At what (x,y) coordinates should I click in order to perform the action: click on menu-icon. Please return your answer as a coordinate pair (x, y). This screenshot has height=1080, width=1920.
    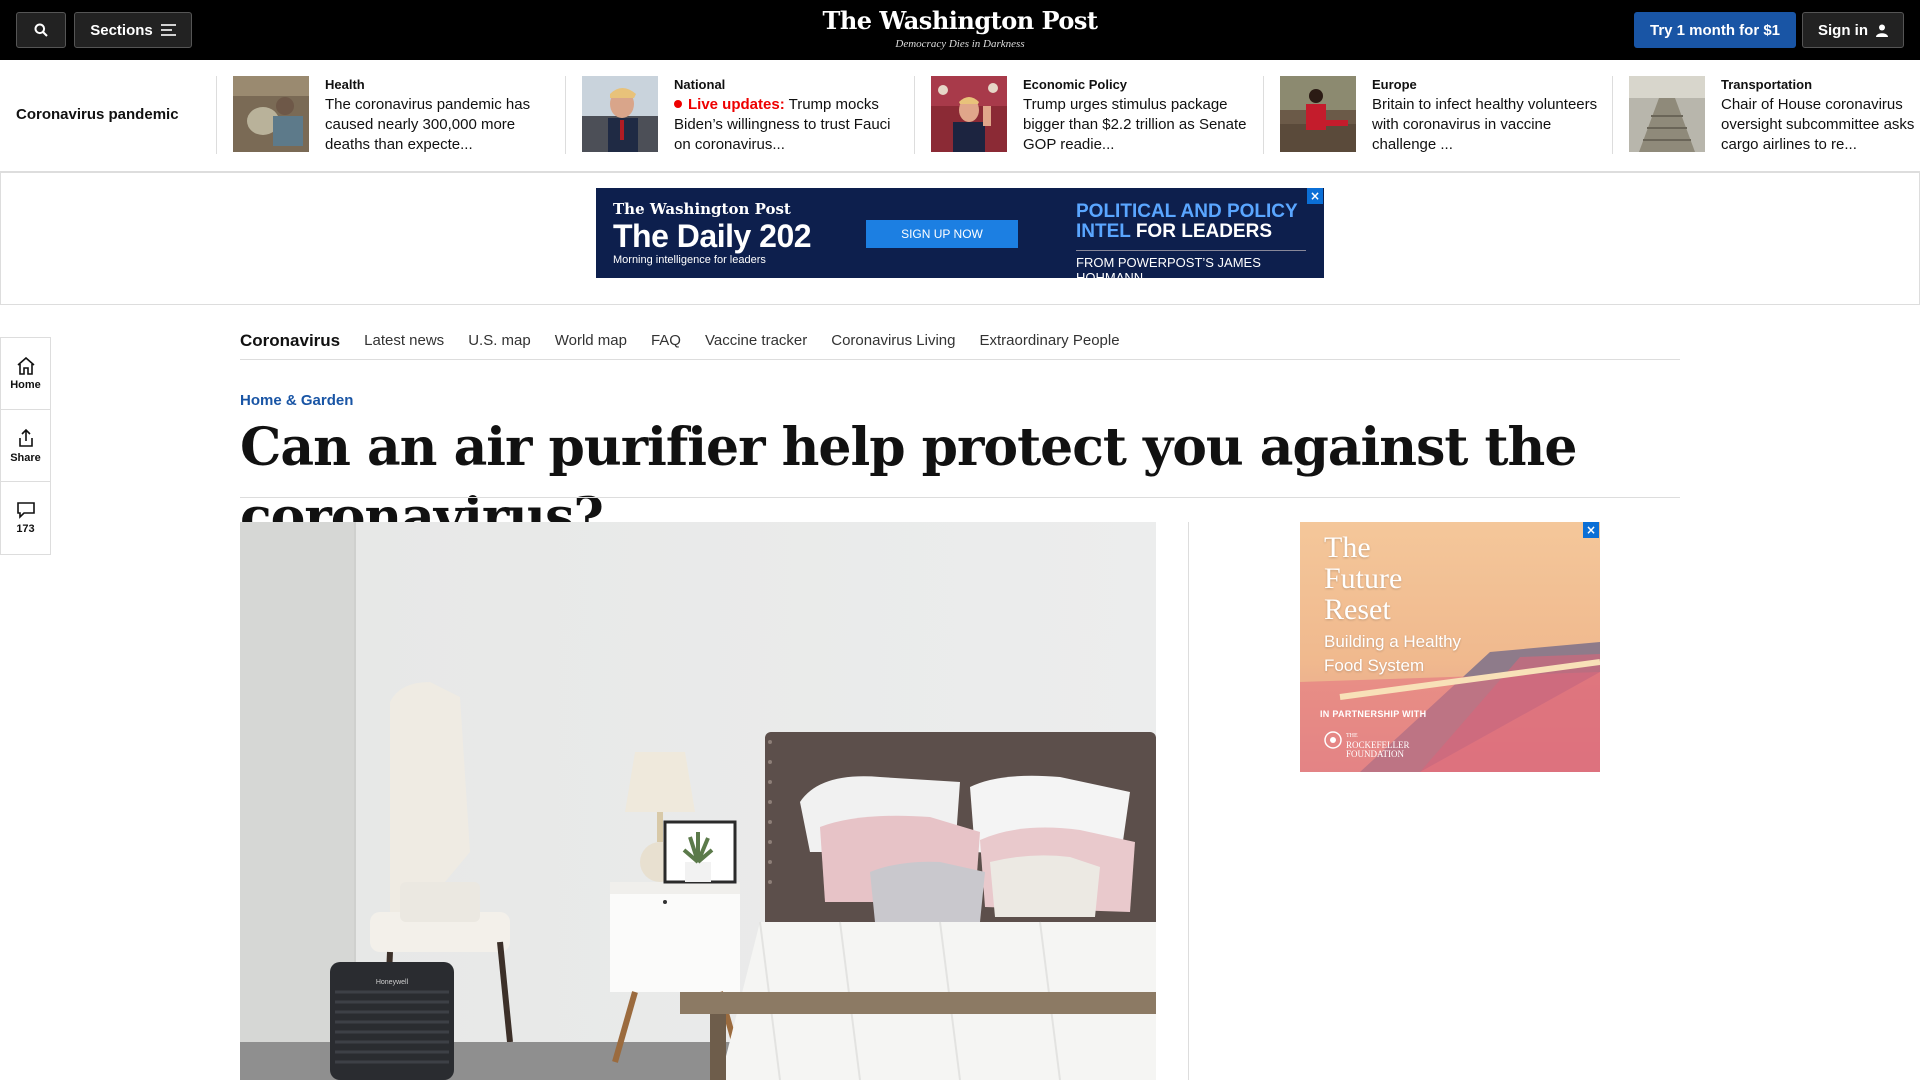
    Looking at the image, I should click on (168, 30).